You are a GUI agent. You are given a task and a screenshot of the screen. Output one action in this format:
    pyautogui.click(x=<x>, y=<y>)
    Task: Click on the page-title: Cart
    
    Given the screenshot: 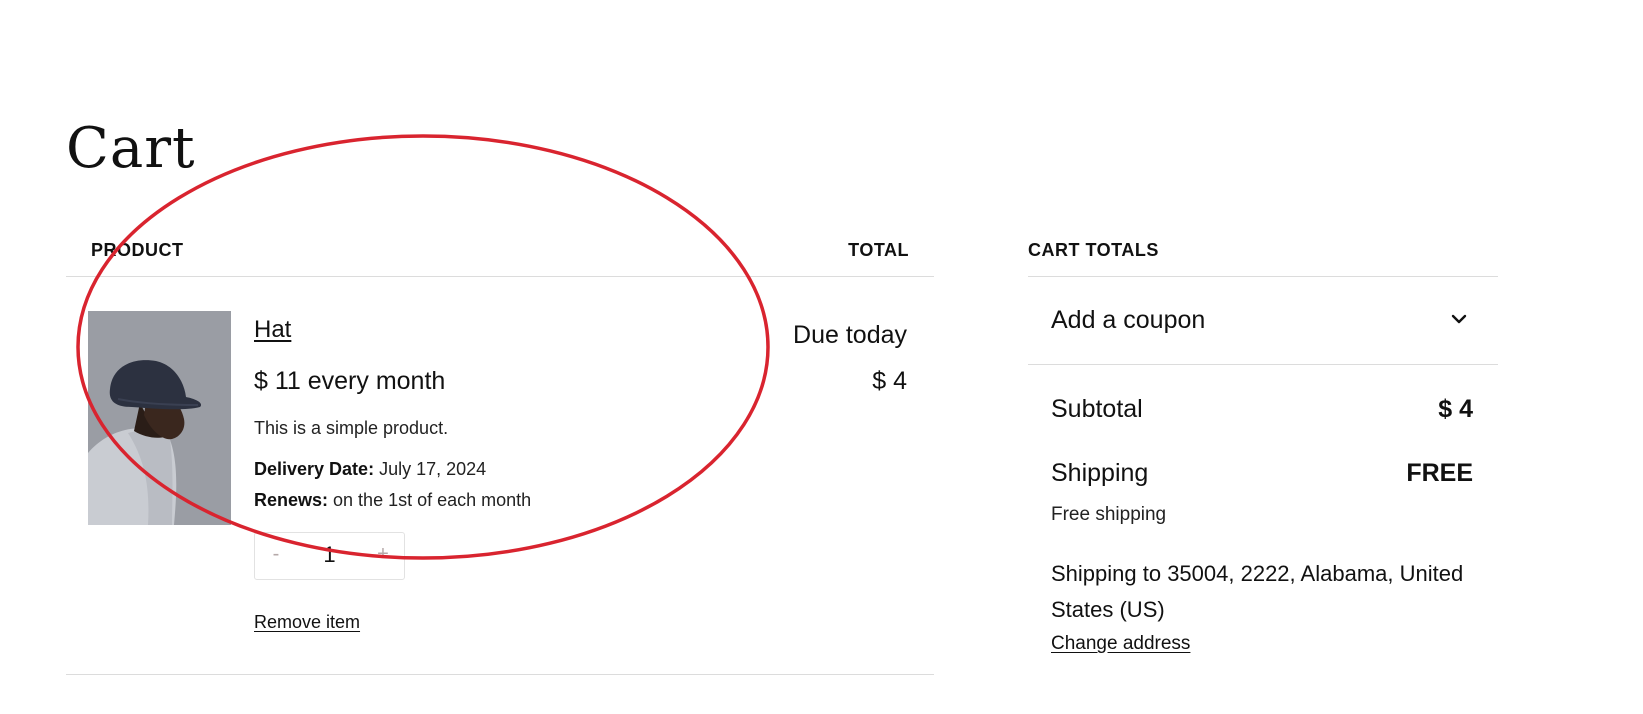 What is the action you would take?
    pyautogui.click(x=131, y=148)
    